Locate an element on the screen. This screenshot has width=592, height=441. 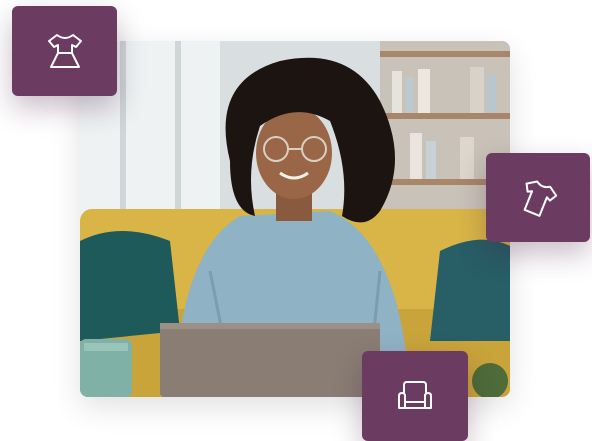
armchair-icon is located at coordinates (415, 395).